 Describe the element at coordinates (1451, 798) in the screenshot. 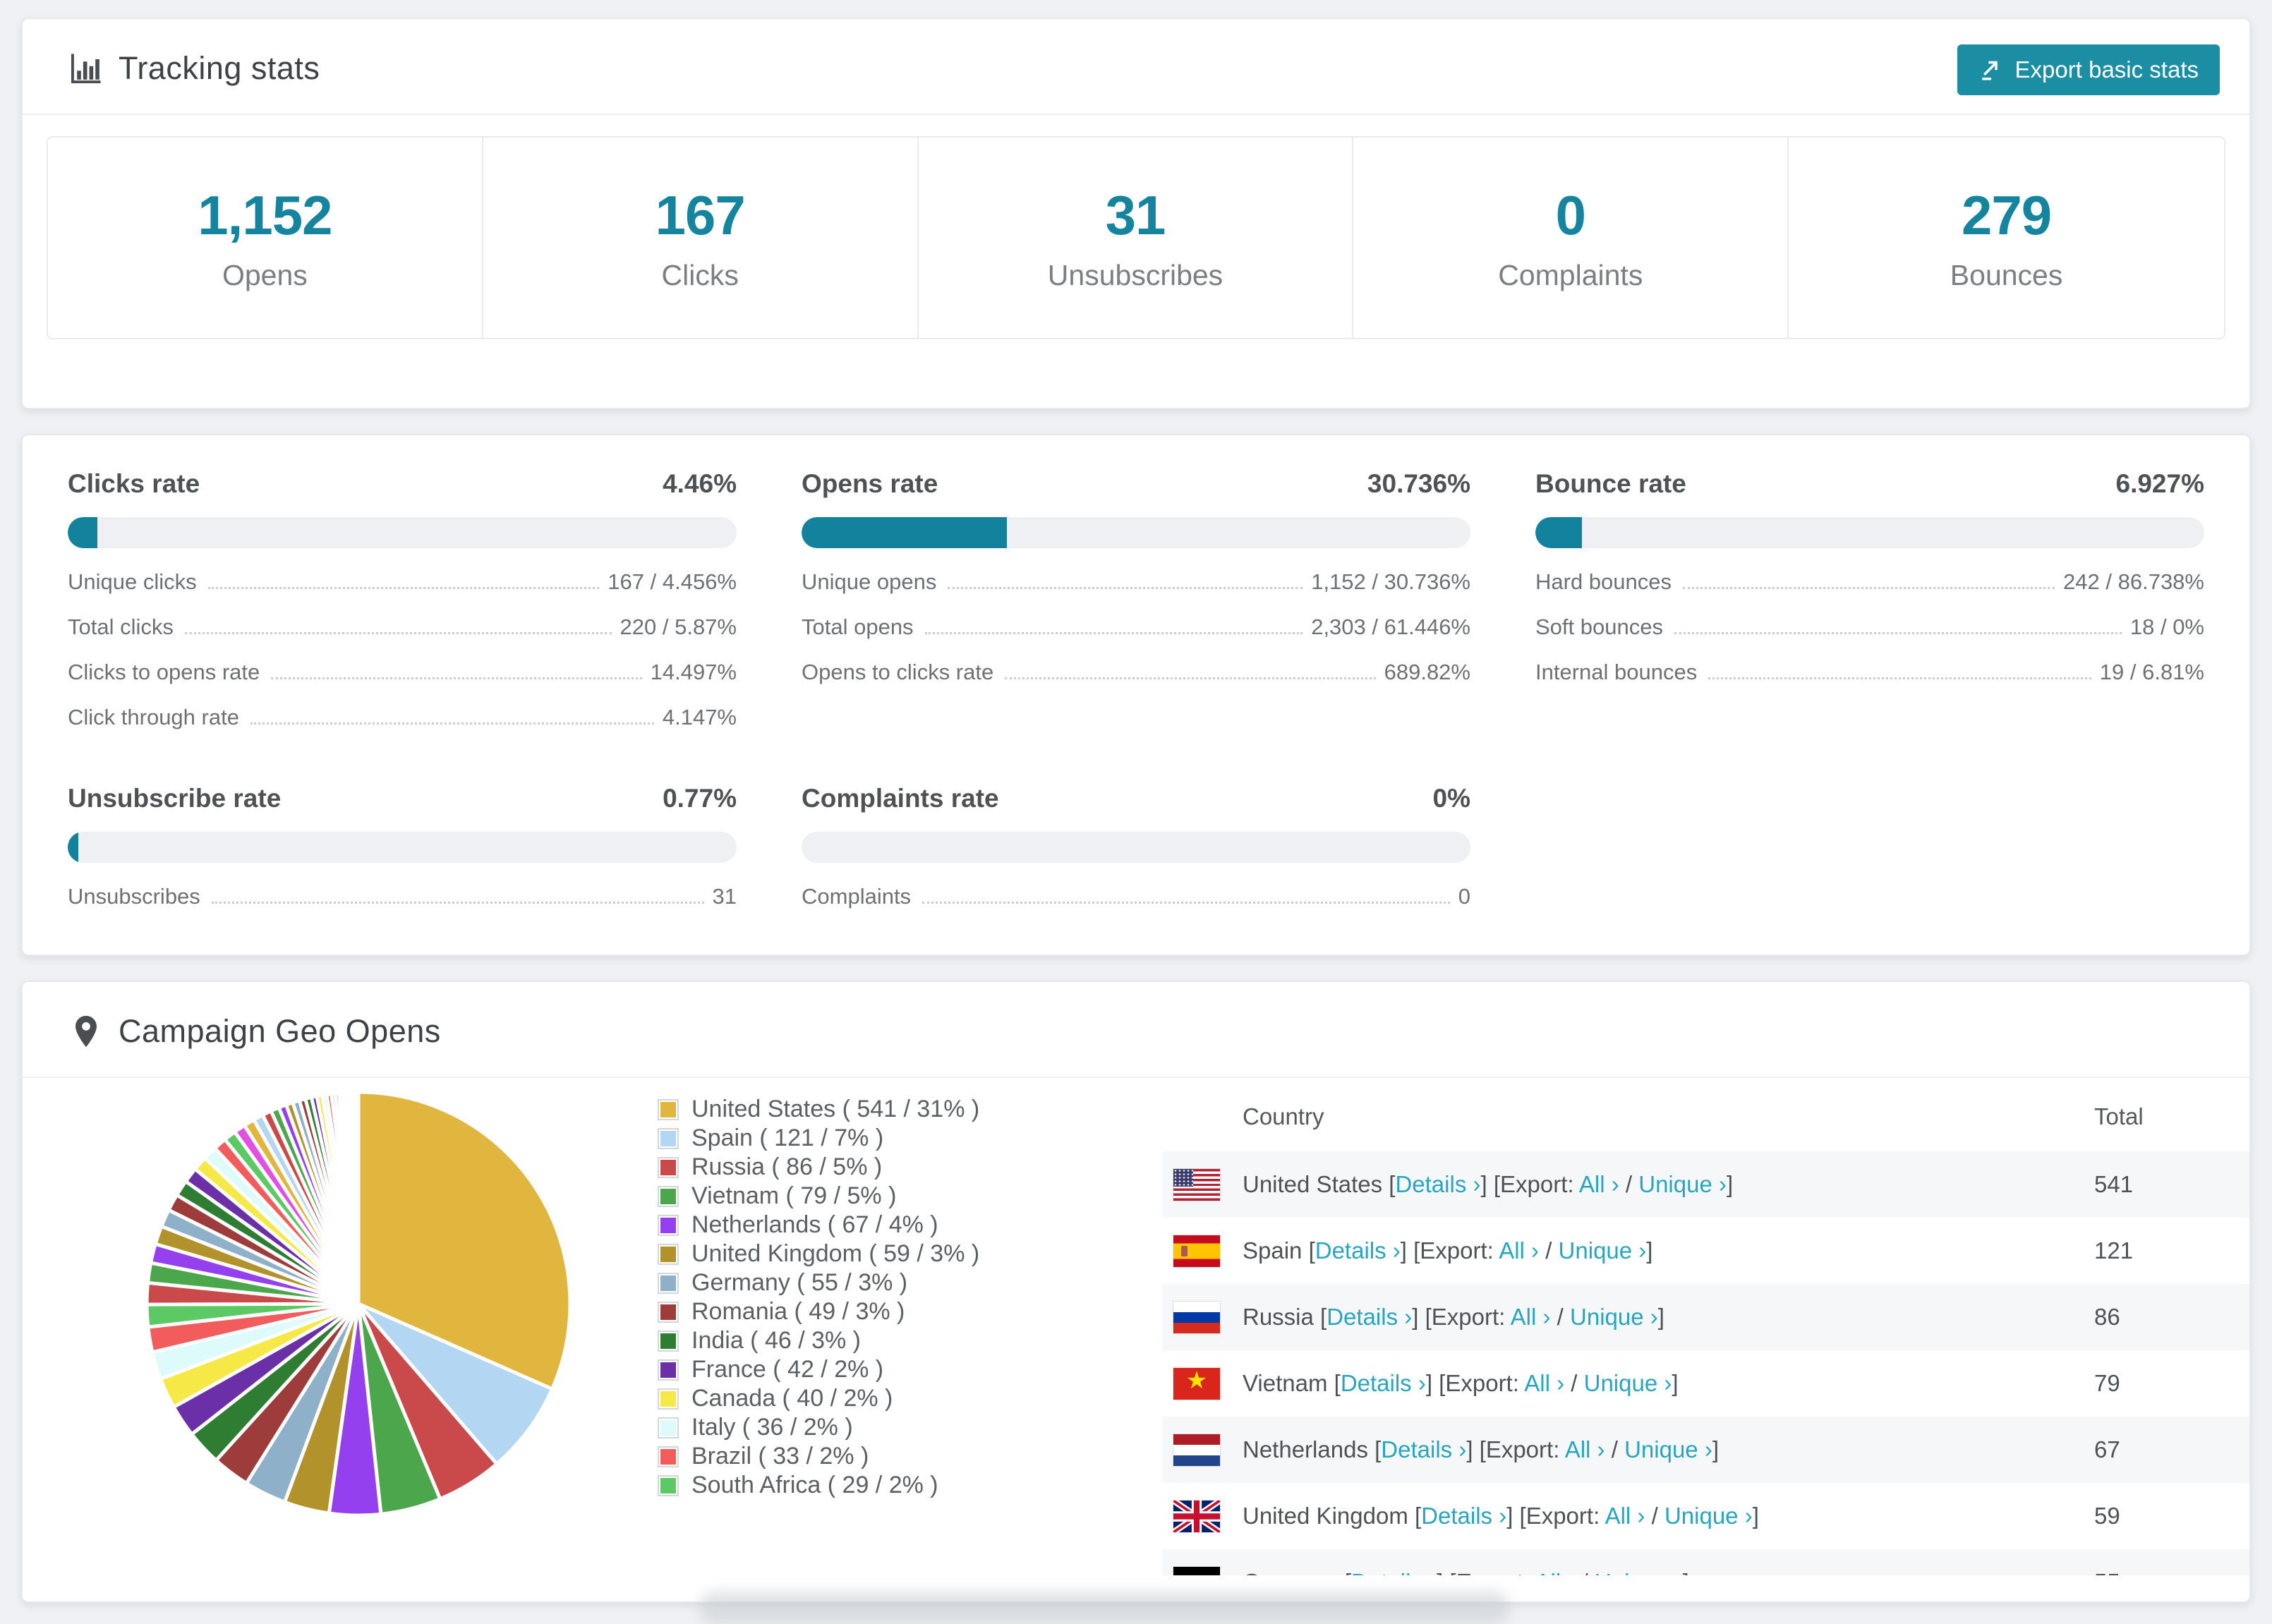

I see `rate-value: 0%` at that location.